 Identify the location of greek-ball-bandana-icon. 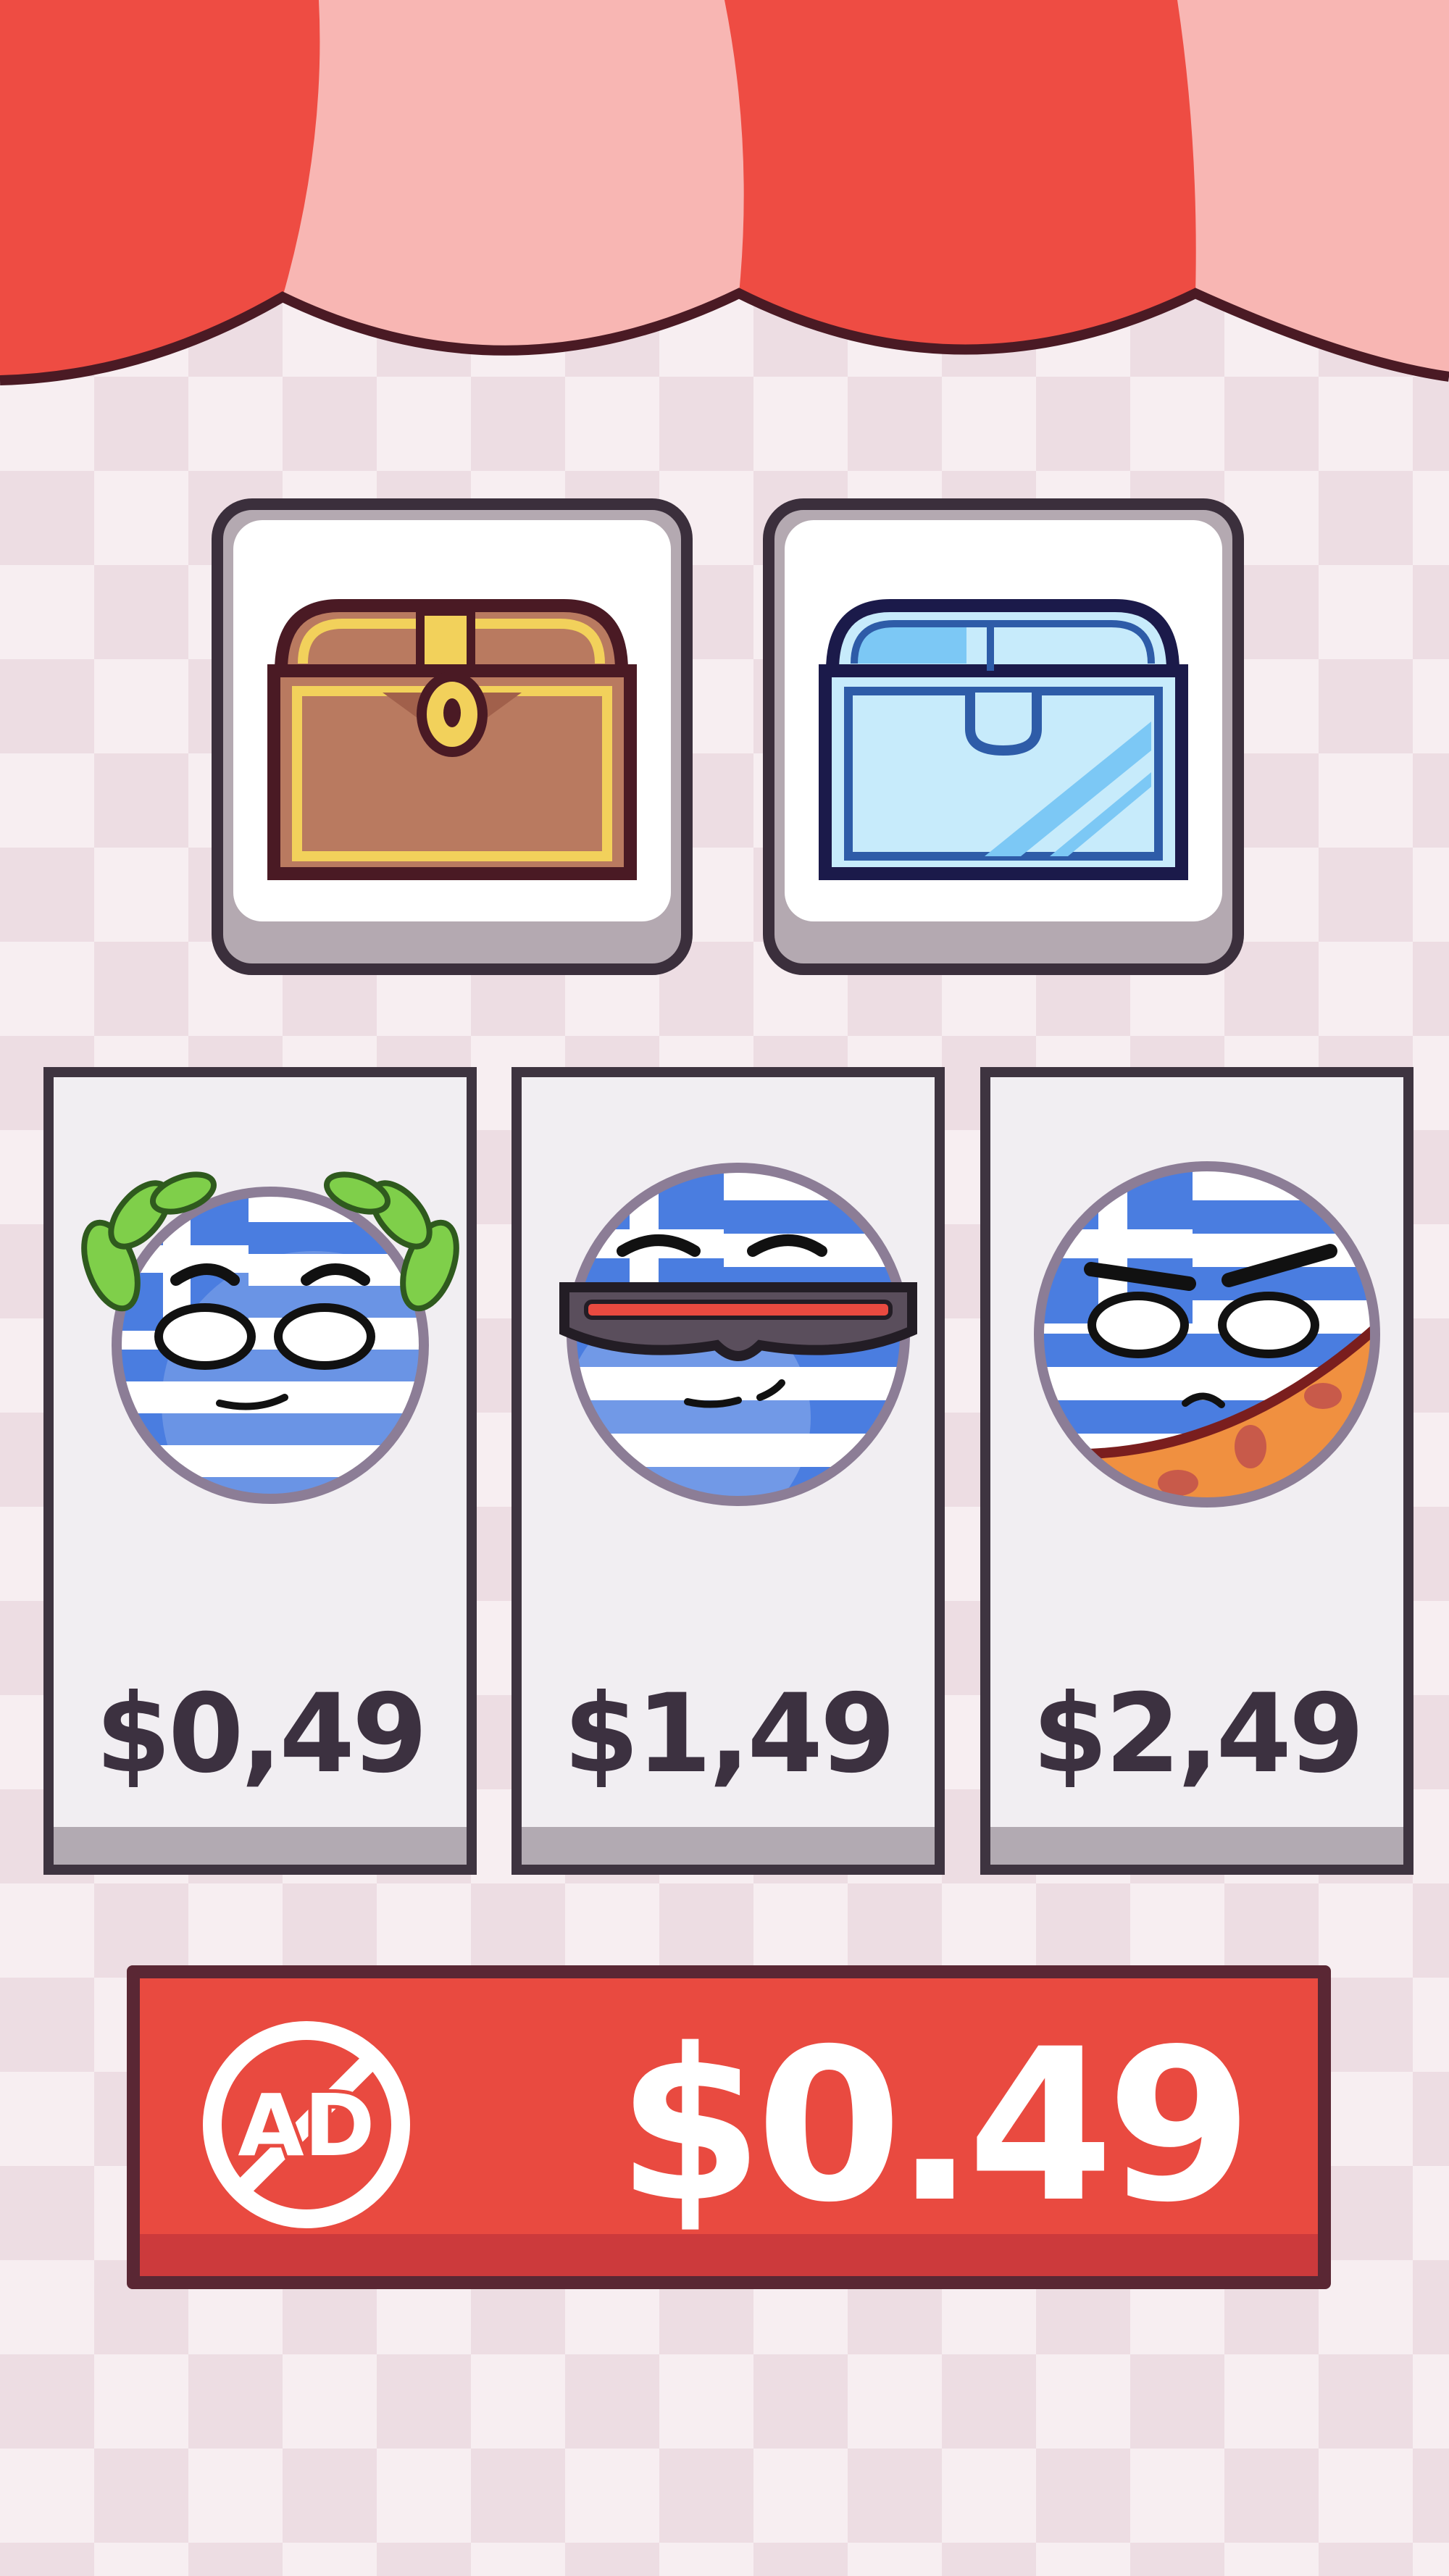
(1207, 1334).